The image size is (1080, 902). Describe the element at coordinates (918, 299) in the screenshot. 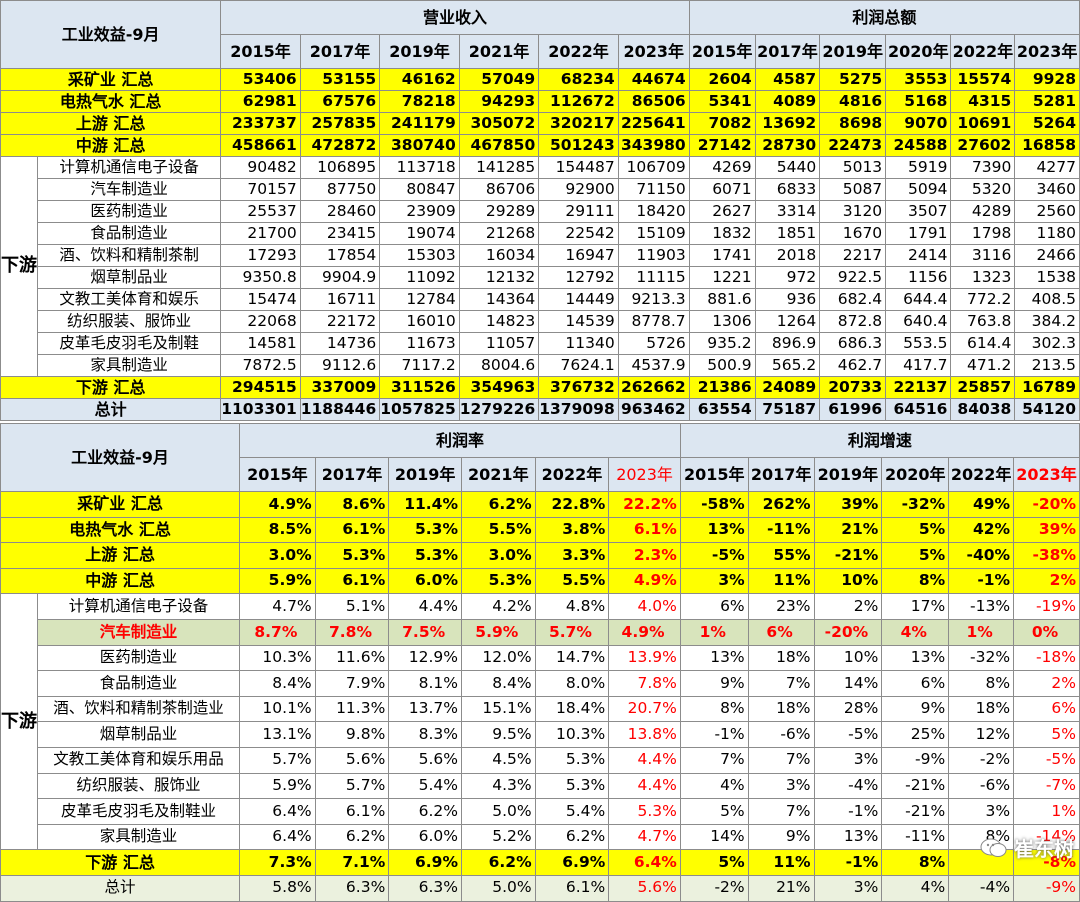

I see `table-cell: 644.4` at that location.